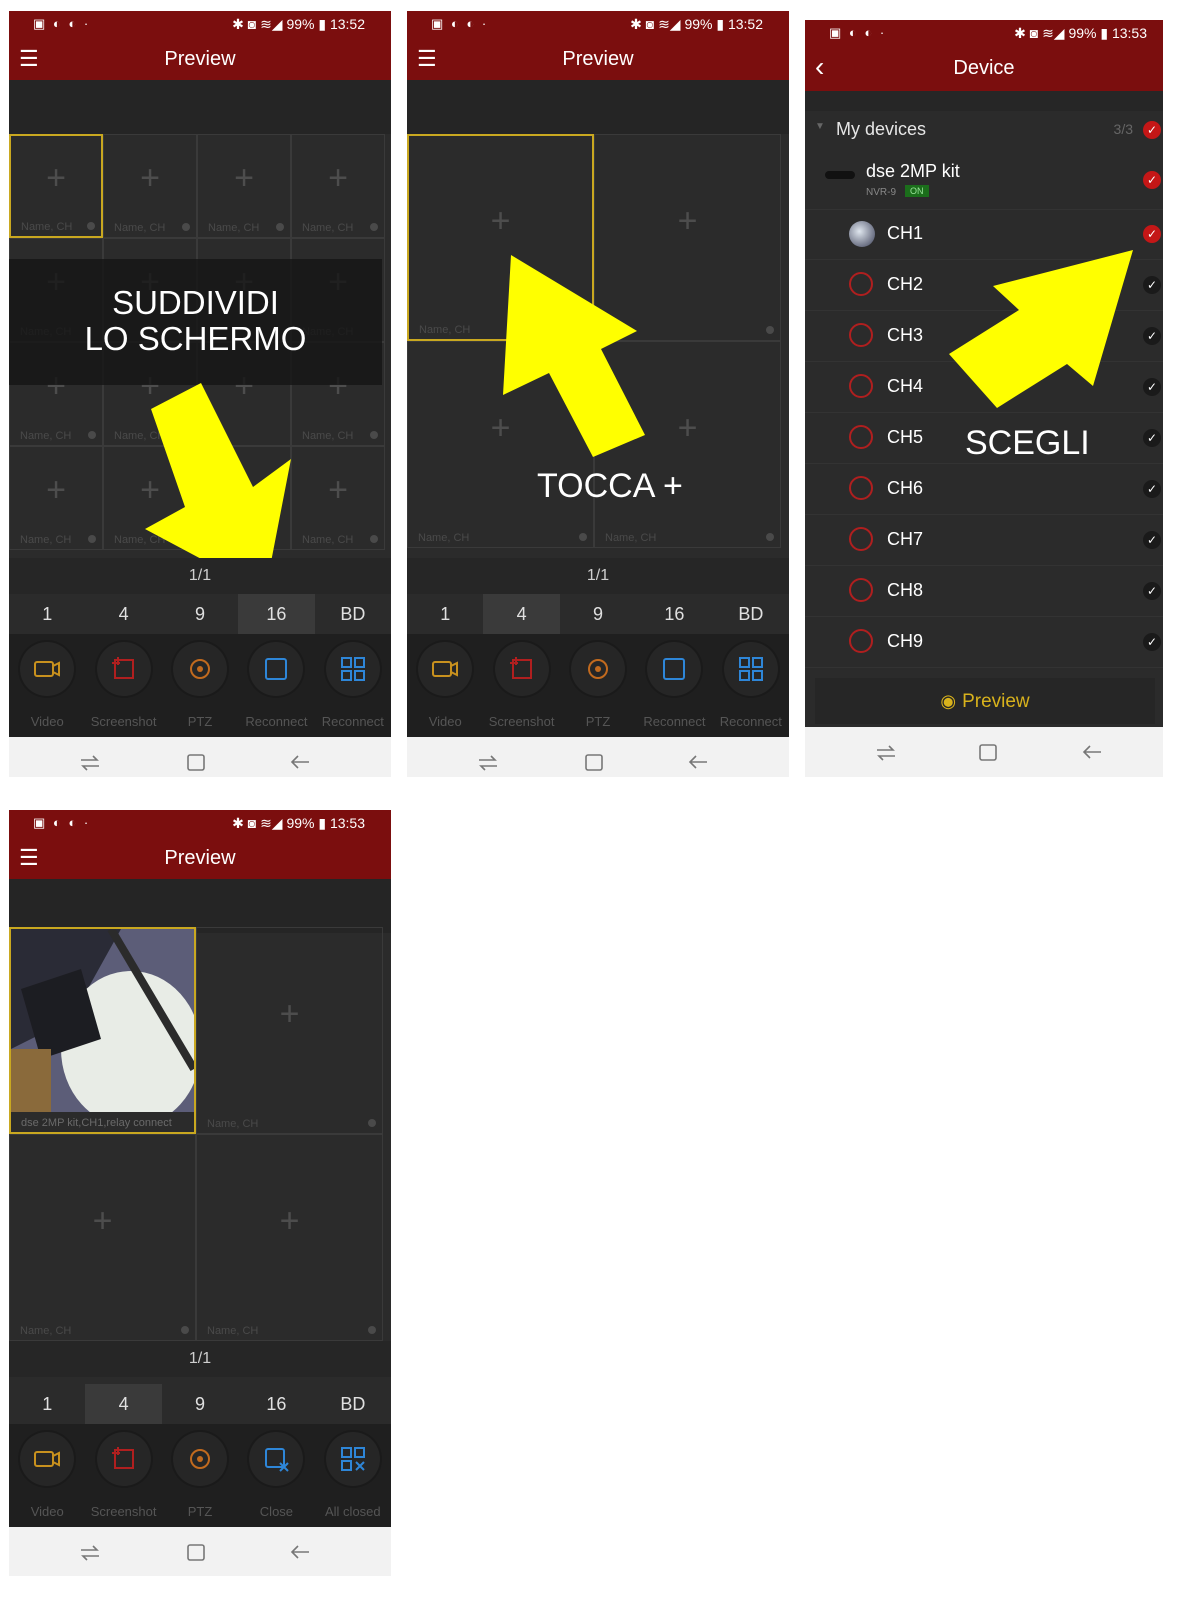 This screenshot has width=1189, height=1603. I want to click on close-window-icon, so click(277, 1460).